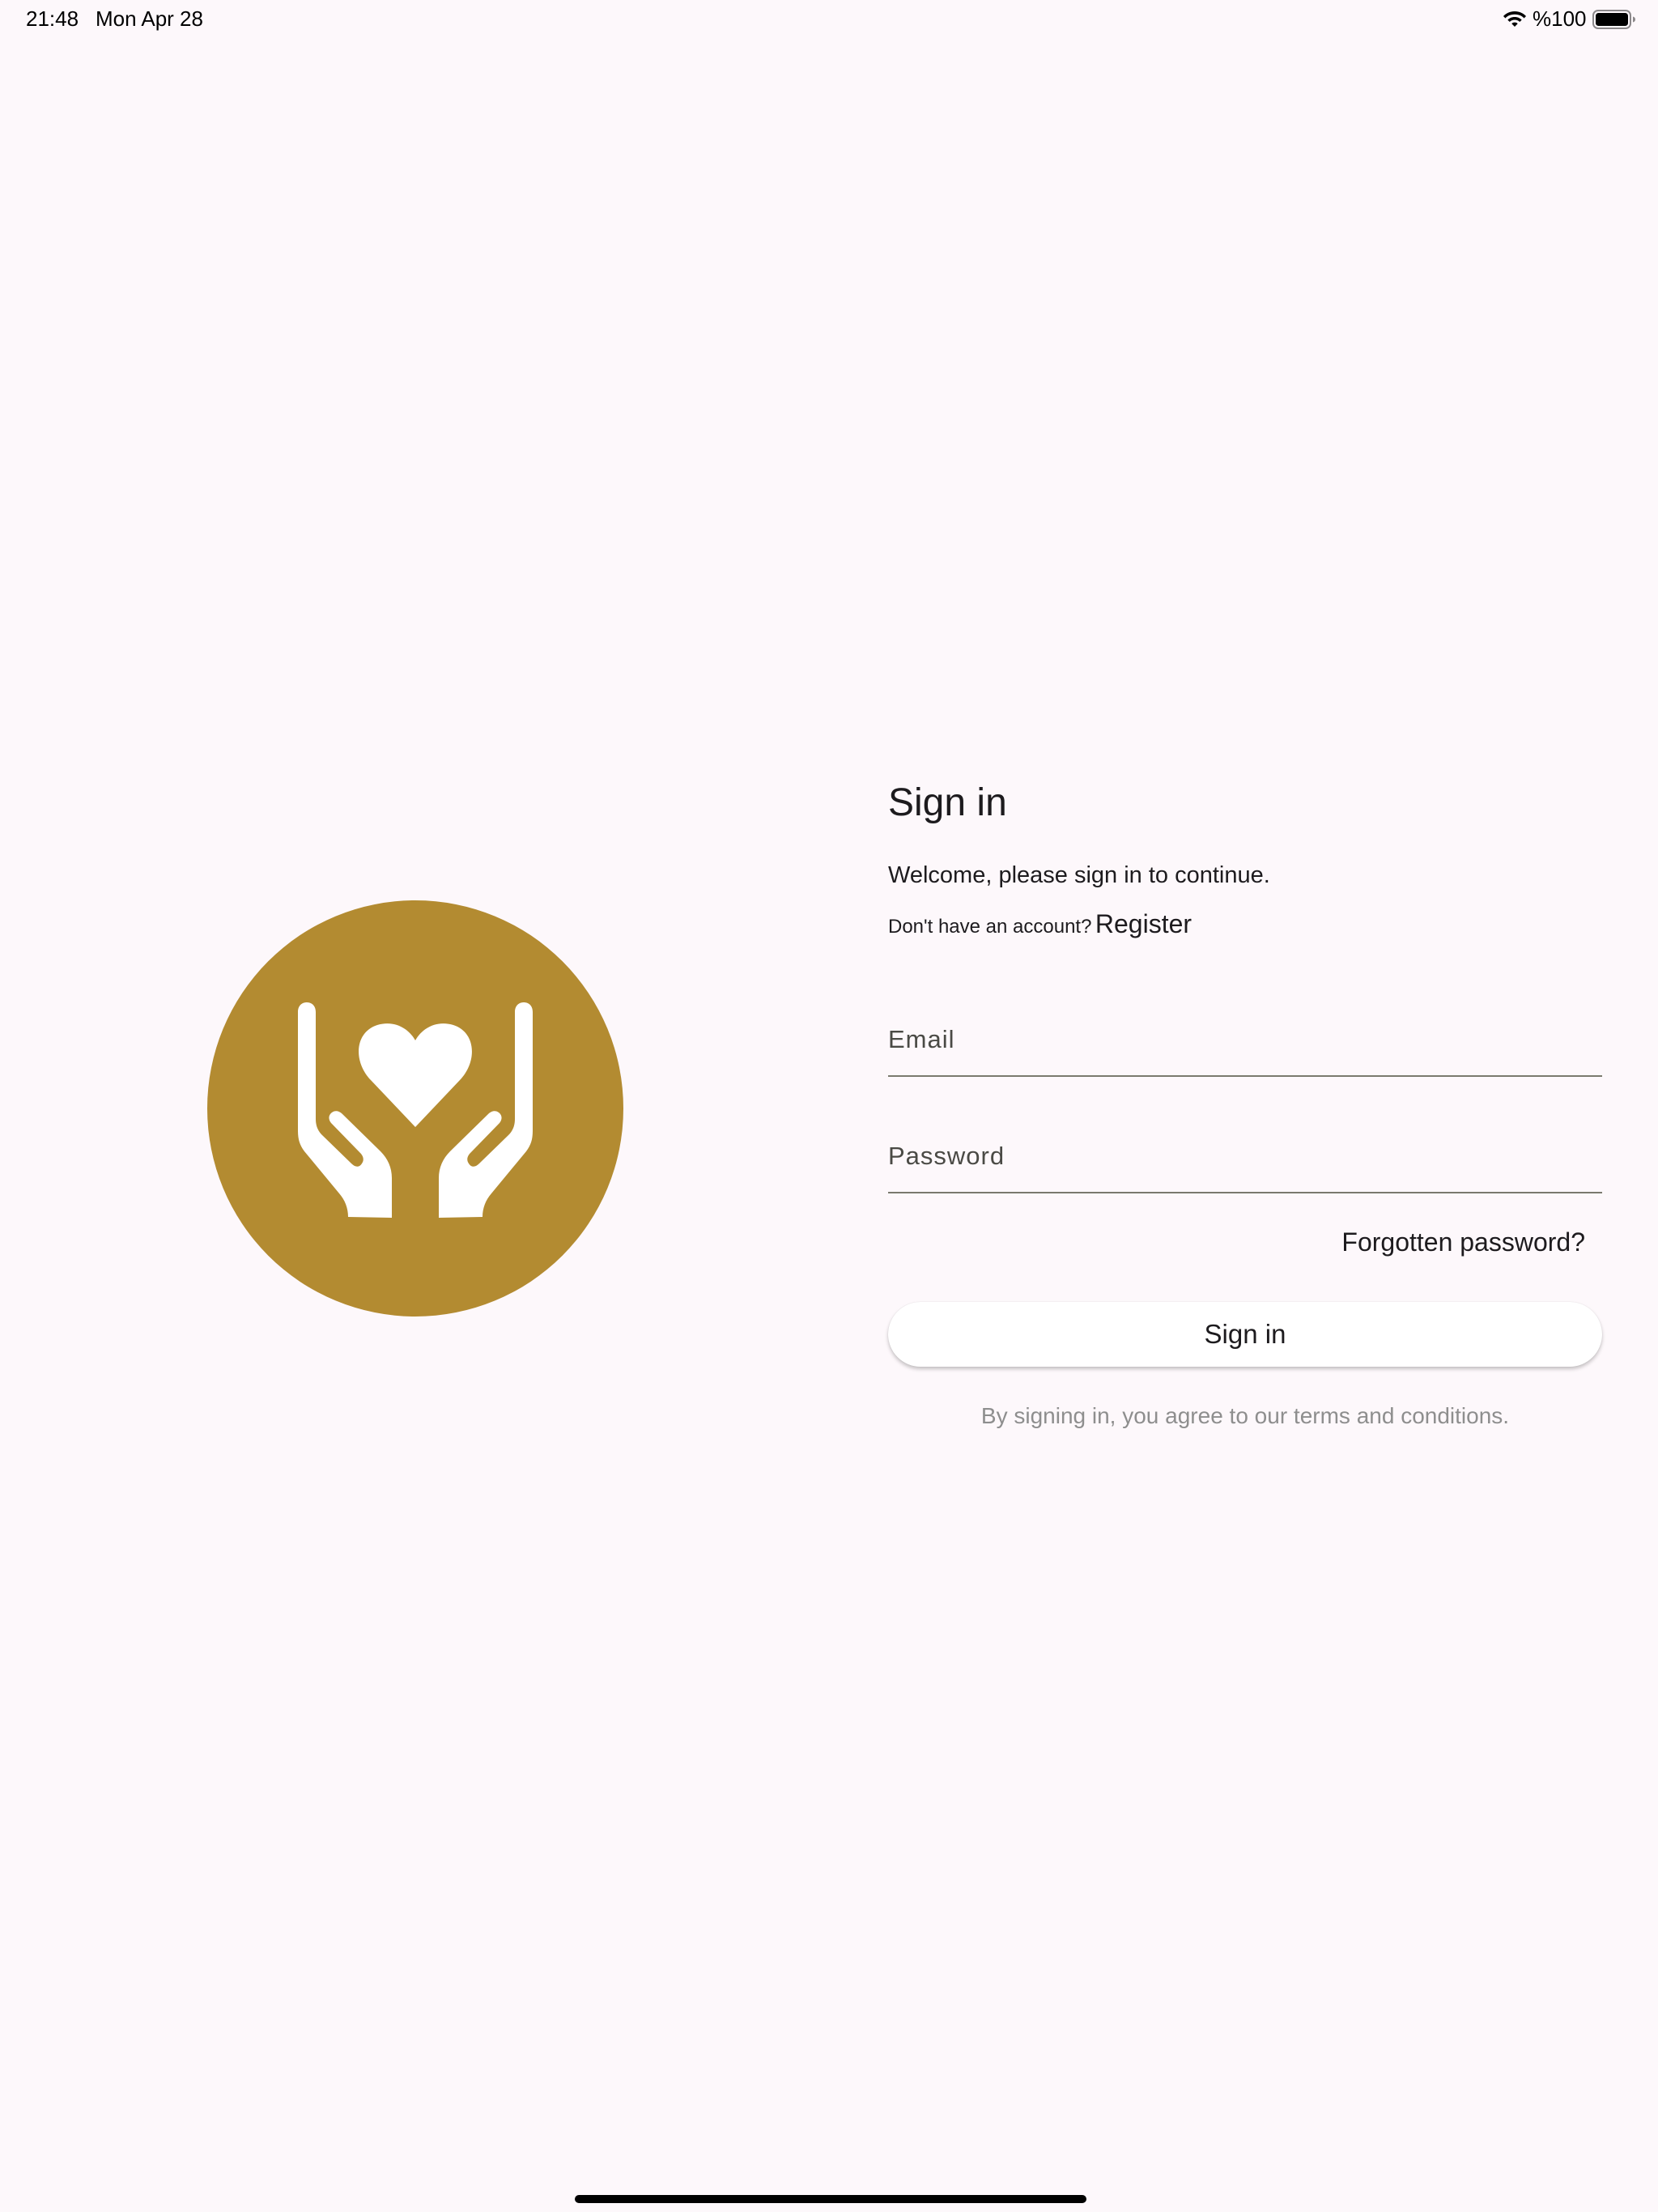  I want to click on password-field, so click(1245, 1156).